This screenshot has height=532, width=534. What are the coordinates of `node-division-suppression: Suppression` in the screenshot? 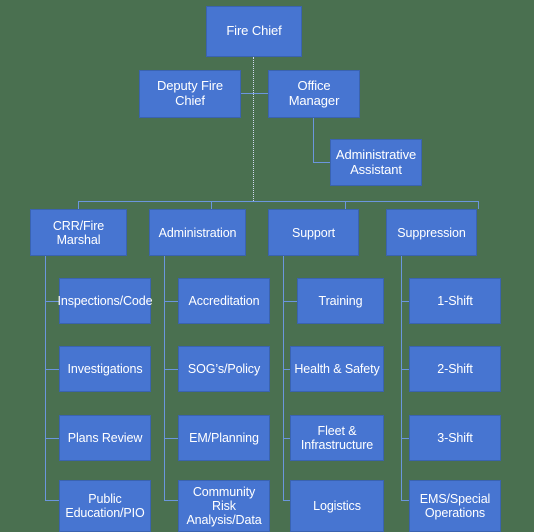 It's located at (431, 232).